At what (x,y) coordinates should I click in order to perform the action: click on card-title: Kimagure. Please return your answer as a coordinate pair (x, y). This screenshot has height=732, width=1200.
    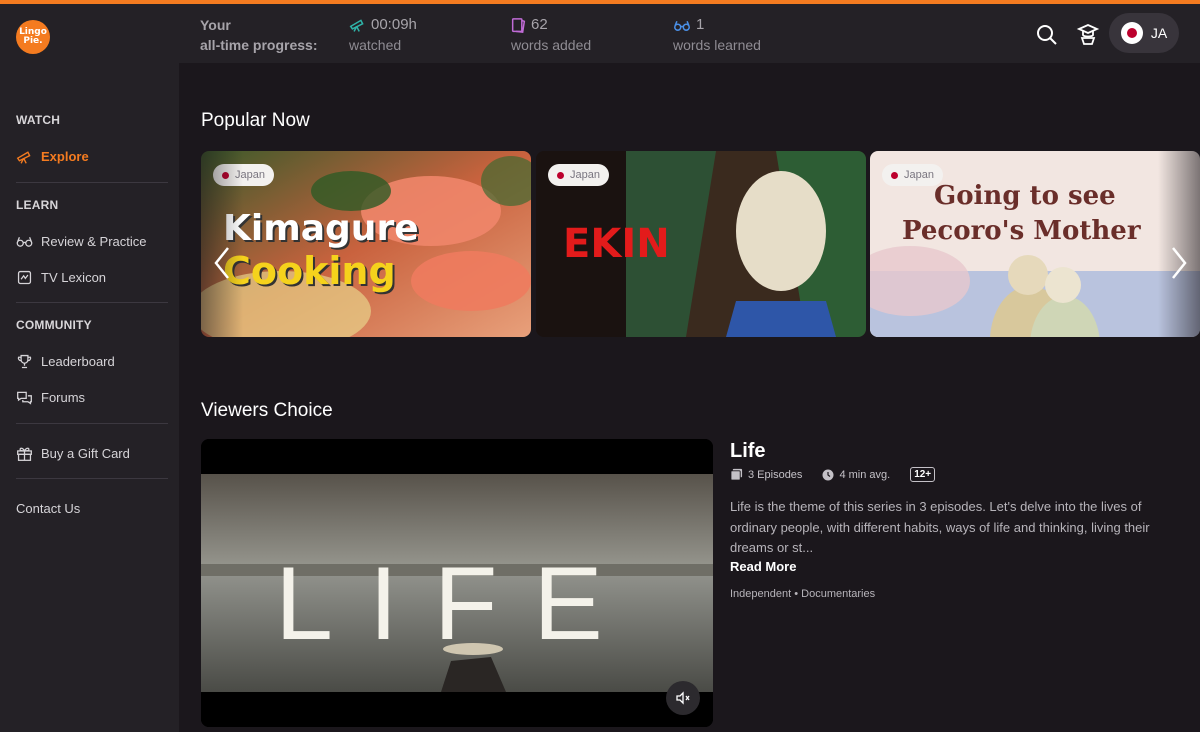
    Looking at the image, I should click on (321, 228).